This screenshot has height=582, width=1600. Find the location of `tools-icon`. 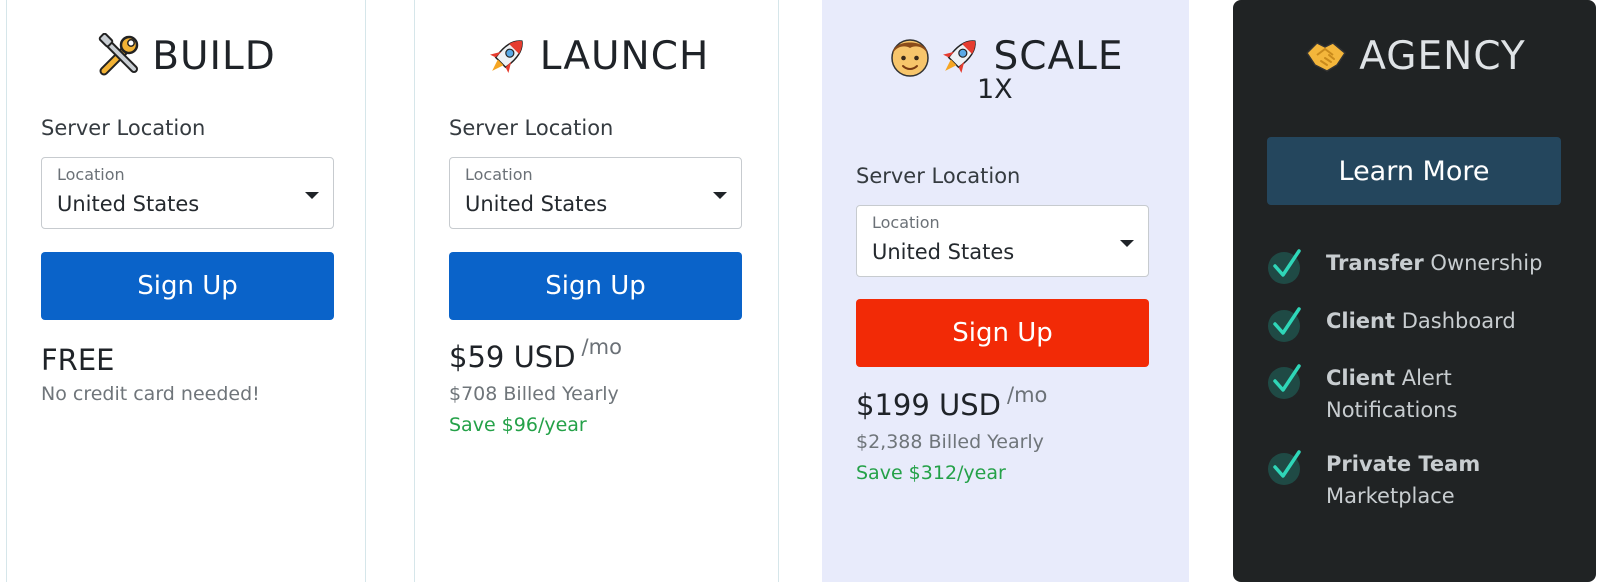

tools-icon is located at coordinates (119, 56).